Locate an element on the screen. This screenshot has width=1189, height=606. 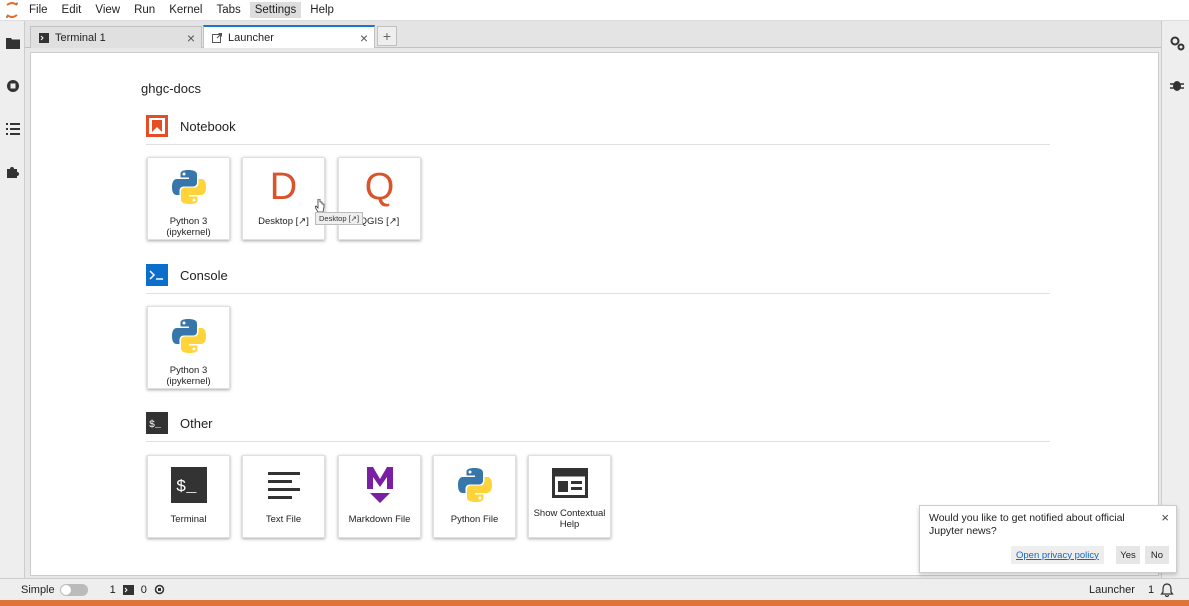
card-label: Terminal is located at coordinates (188, 519).